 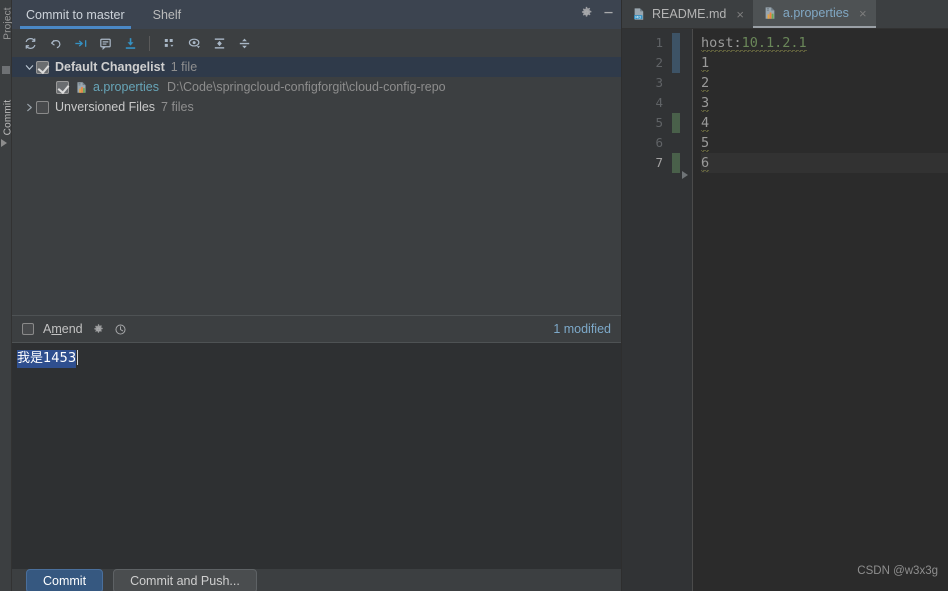 What do you see at coordinates (717, 43) in the screenshot?
I see `code-token-key: host` at bounding box center [717, 43].